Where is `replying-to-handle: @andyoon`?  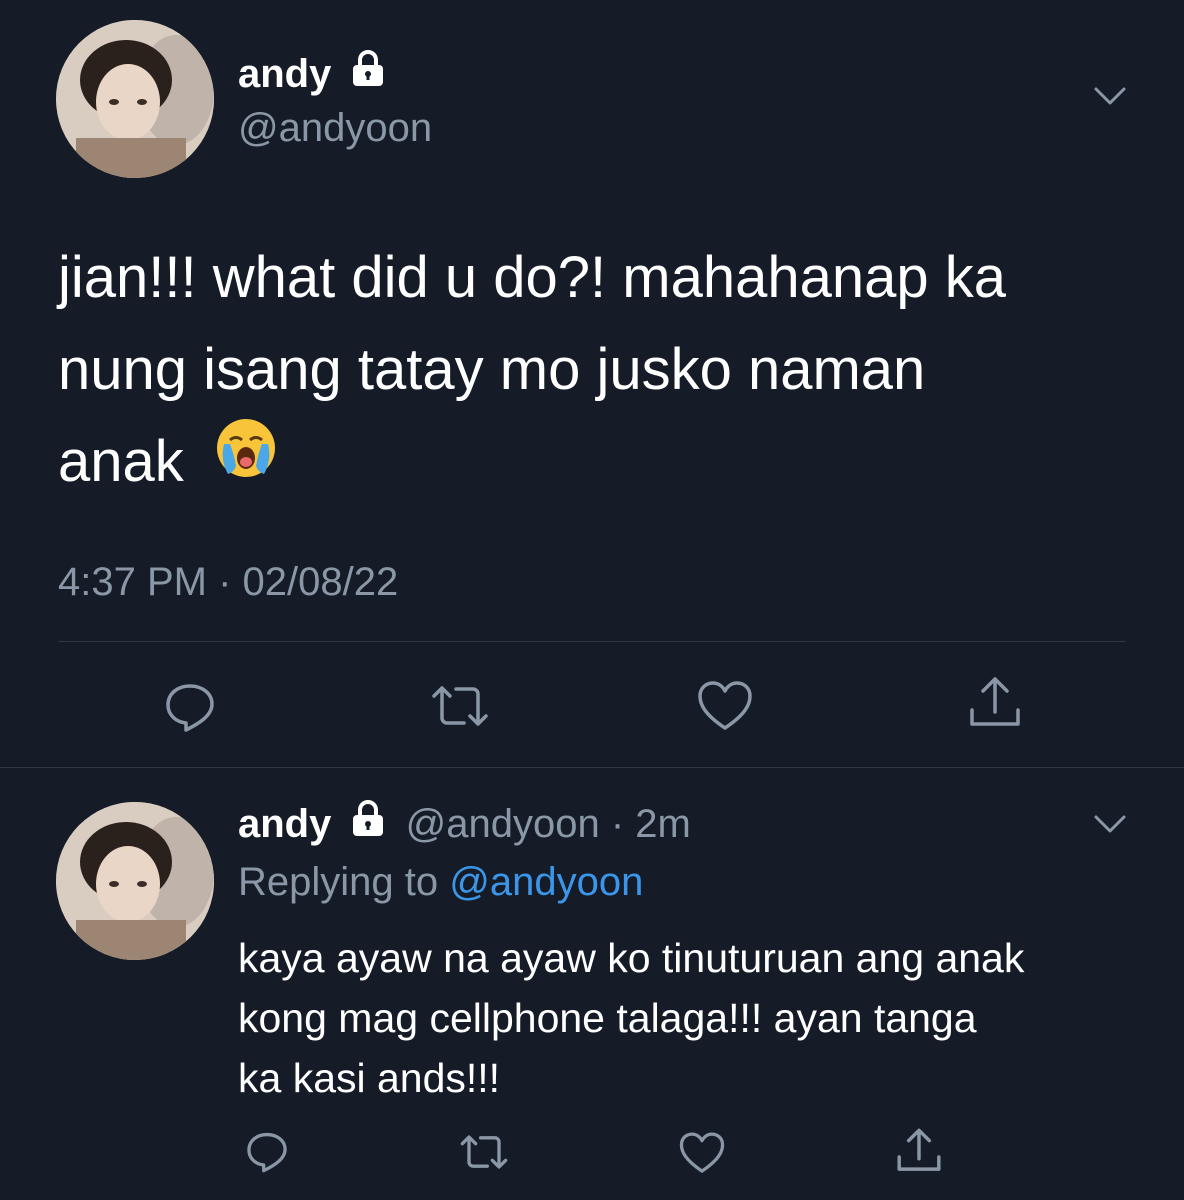
replying-to-handle: @andyoon is located at coordinates (546, 882).